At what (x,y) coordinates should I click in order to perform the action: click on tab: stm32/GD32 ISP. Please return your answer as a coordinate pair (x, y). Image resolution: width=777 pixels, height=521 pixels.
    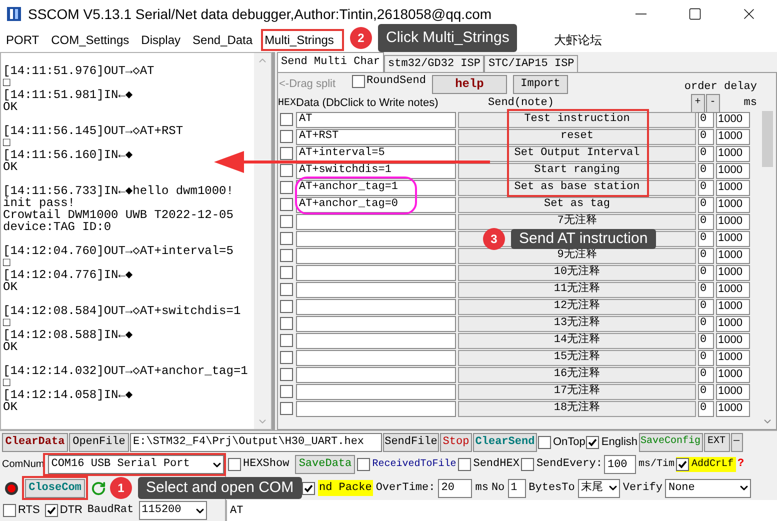
    Looking at the image, I should click on (434, 63).